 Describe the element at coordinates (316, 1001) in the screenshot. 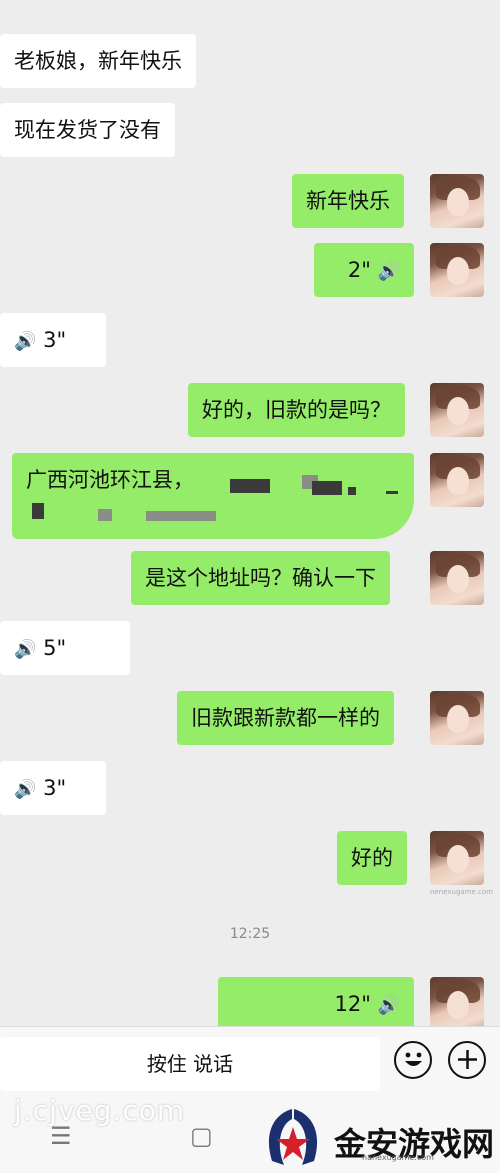

I see `voice-message-outgoing: 12" 🔊` at that location.